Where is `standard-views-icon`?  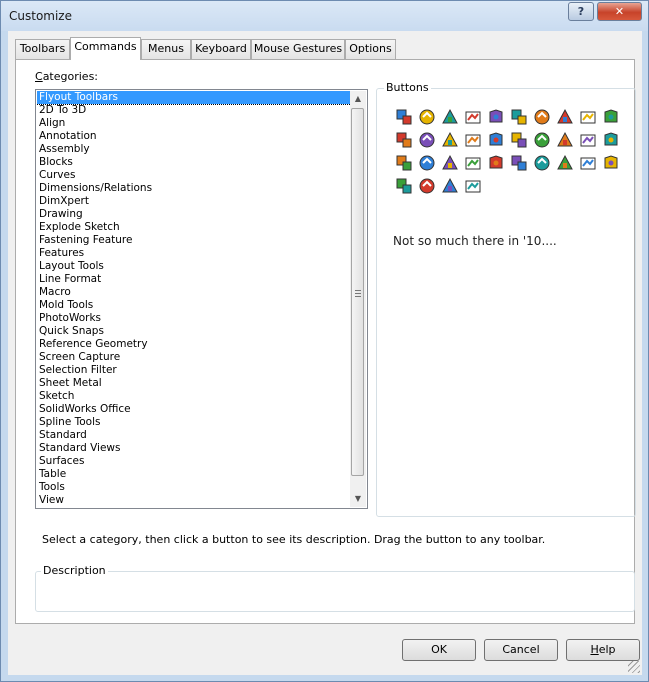 standard-views-icon is located at coordinates (519, 163).